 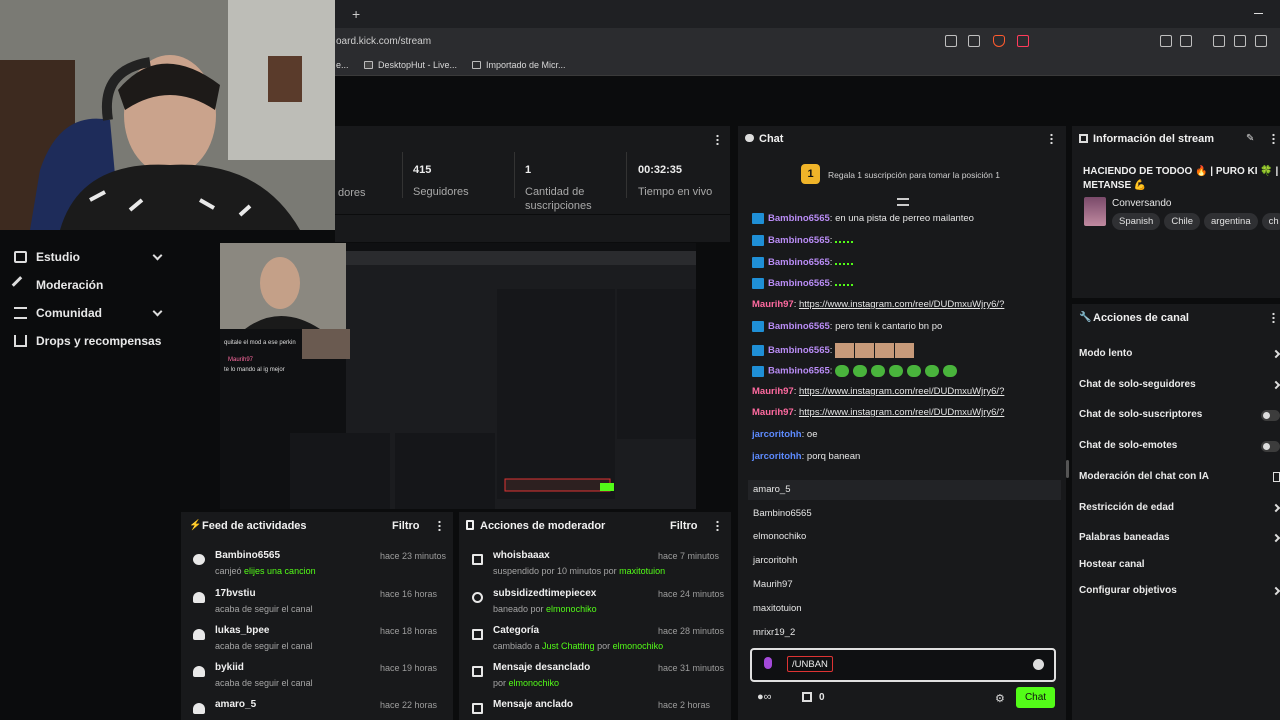 What do you see at coordinates (1067, 469) in the screenshot?
I see `chat-scrollbar` at bounding box center [1067, 469].